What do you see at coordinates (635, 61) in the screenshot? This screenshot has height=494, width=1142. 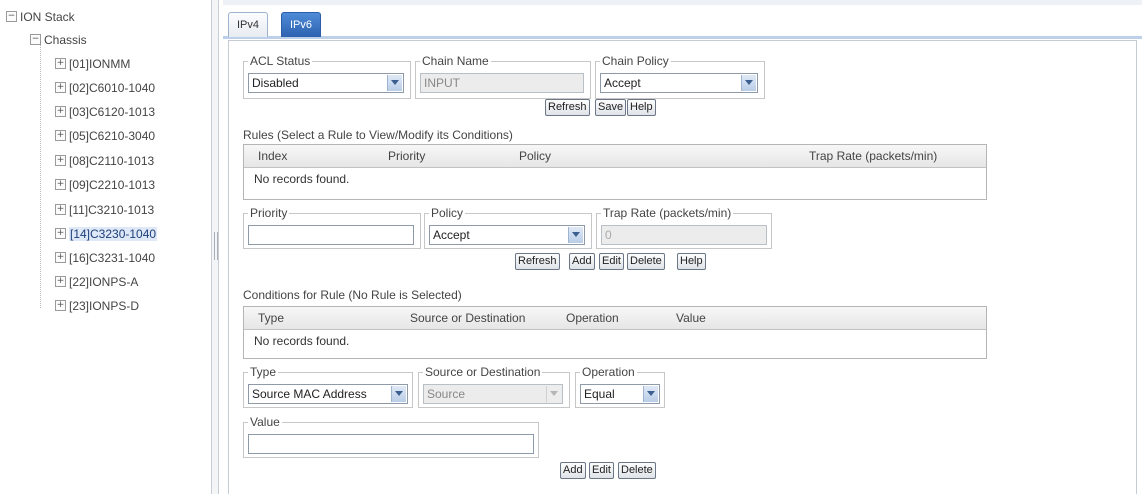 I see `chain-policy-label: Chain Policy` at bounding box center [635, 61].